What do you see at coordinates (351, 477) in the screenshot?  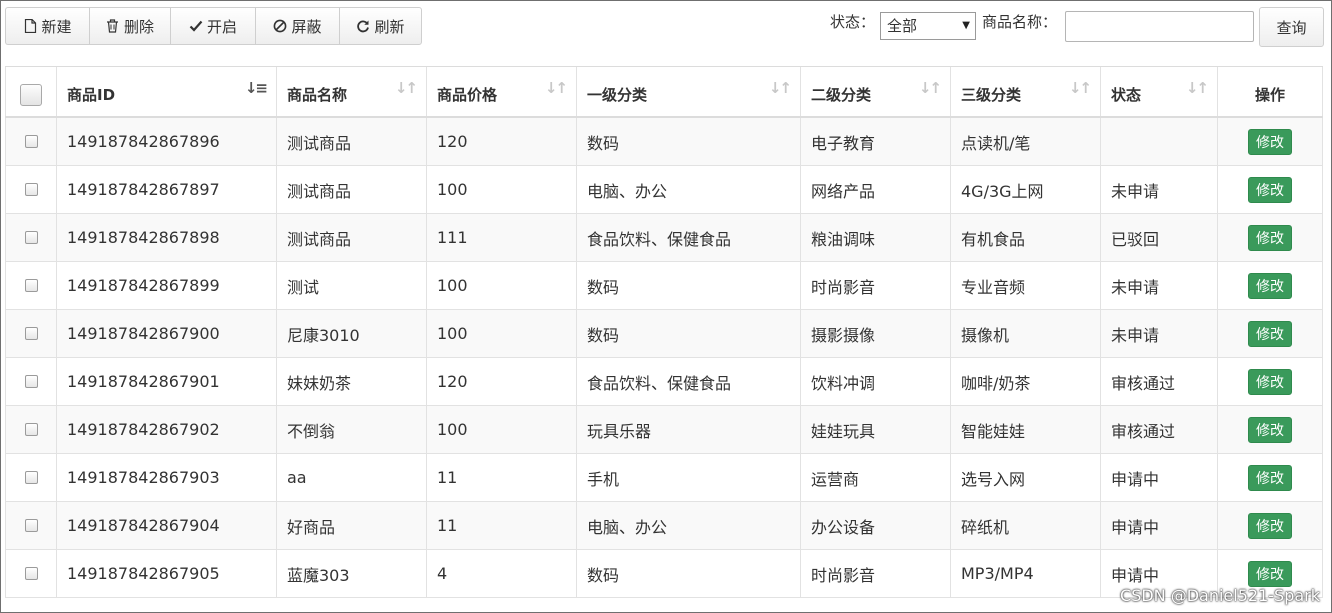 I see `cell-name: aa` at bounding box center [351, 477].